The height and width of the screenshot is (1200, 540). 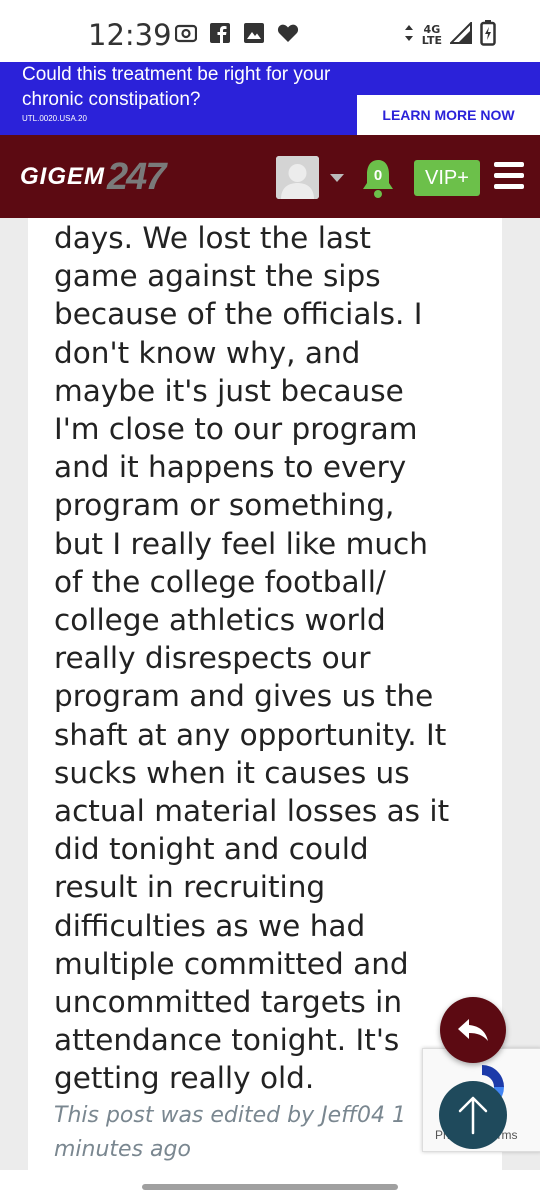 What do you see at coordinates (130, 35) in the screenshot?
I see `status-time: 12:39` at bounding box center [130, 35].